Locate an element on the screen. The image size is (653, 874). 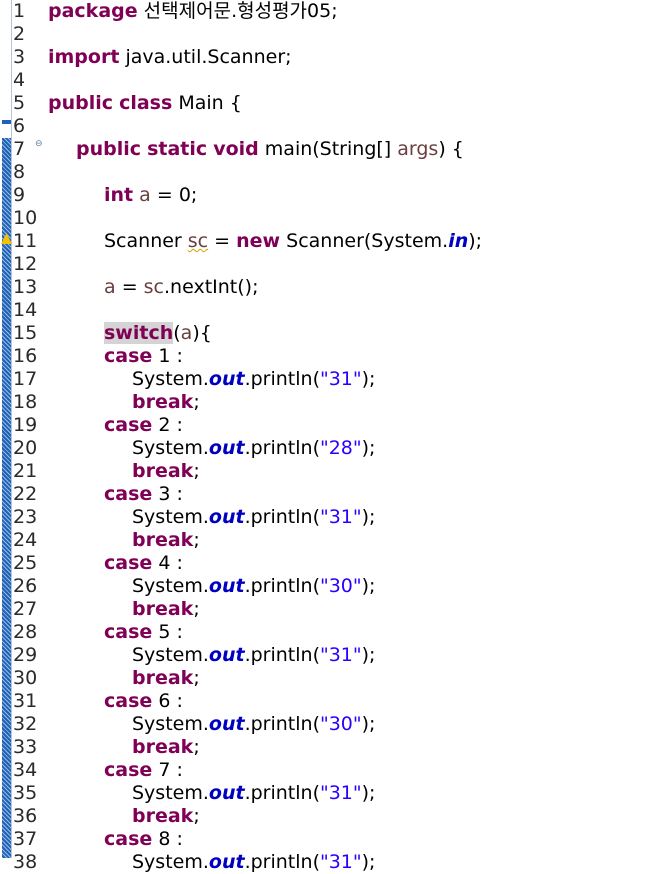
code-line: 36 break; is located at coordinates (326, 816).